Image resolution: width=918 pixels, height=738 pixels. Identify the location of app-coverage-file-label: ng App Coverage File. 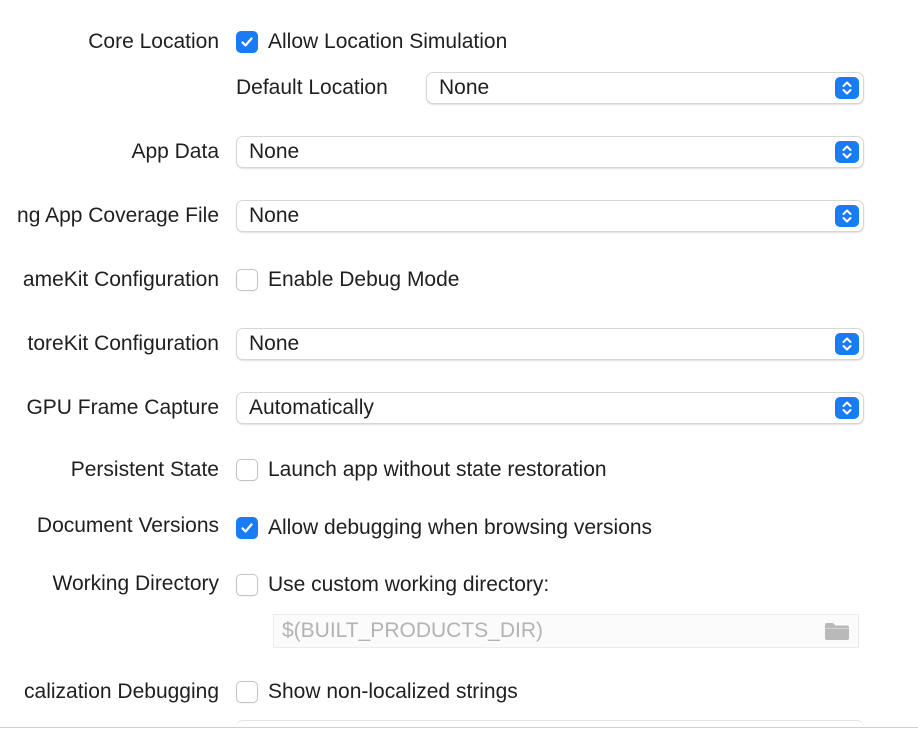
(118, 215).